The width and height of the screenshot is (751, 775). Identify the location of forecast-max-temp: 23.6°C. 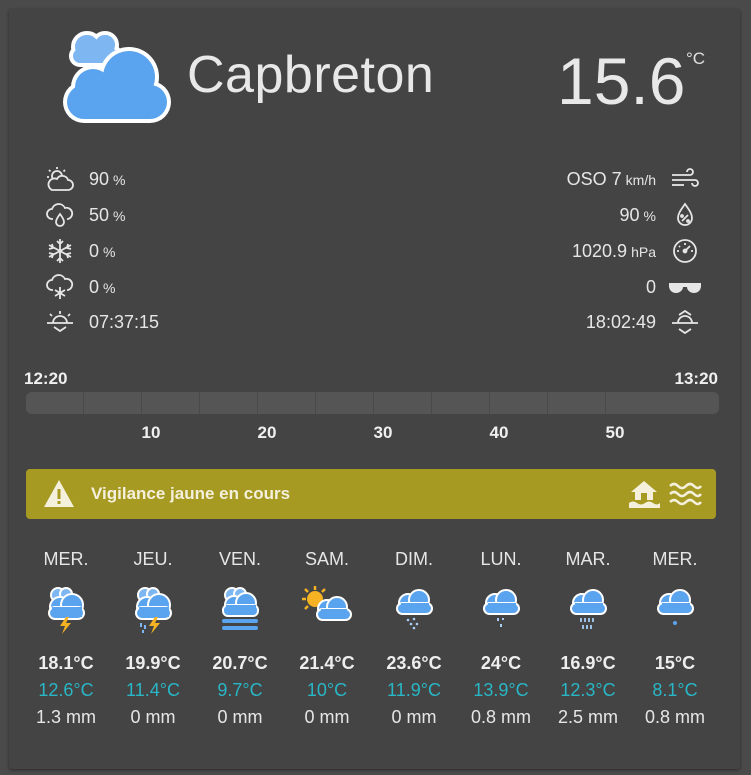
(414, 663).